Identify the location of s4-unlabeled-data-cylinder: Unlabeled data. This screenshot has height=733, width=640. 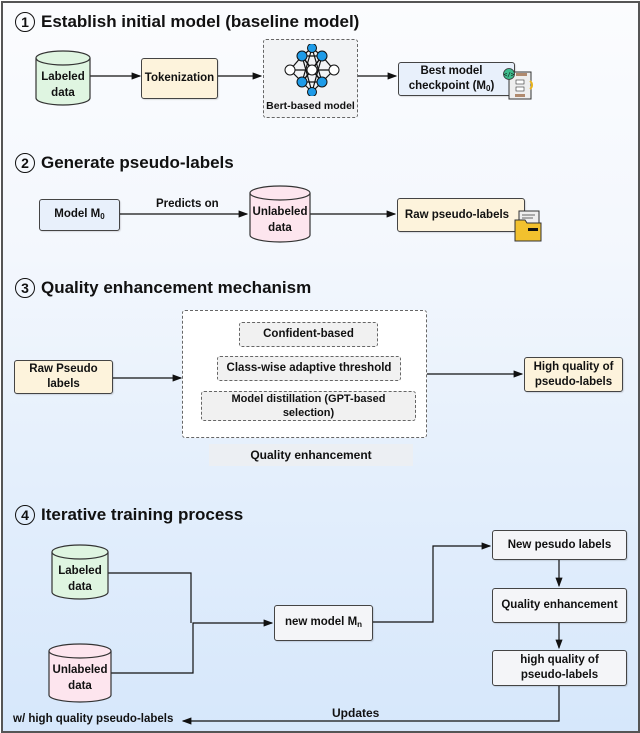
(80, 673).